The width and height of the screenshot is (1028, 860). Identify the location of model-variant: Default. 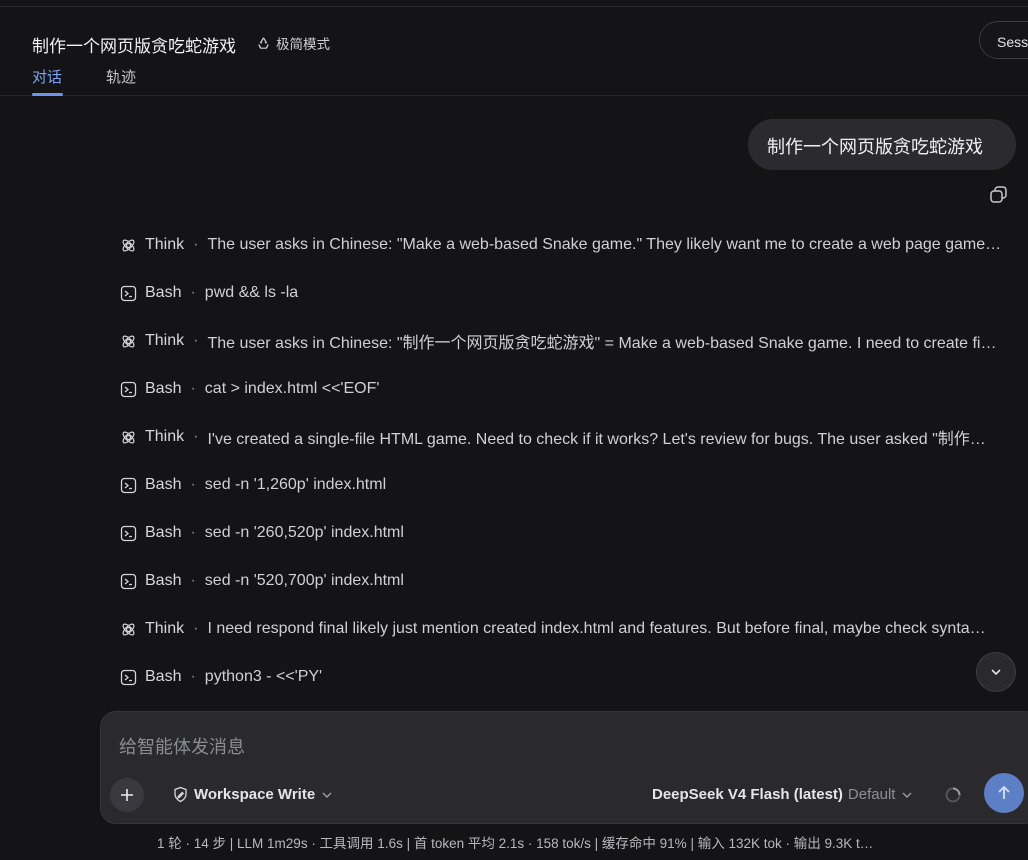
(871, 794).